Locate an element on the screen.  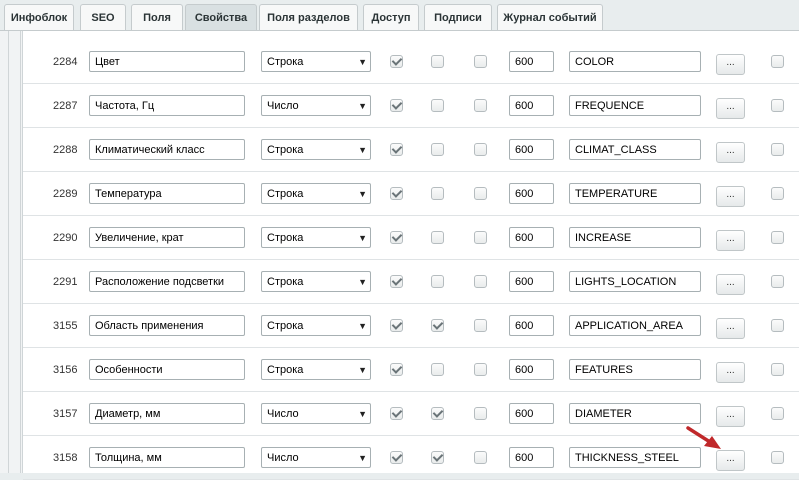
property-code-input: THICKNESS_STEEL is located at coordinates (635, 457).